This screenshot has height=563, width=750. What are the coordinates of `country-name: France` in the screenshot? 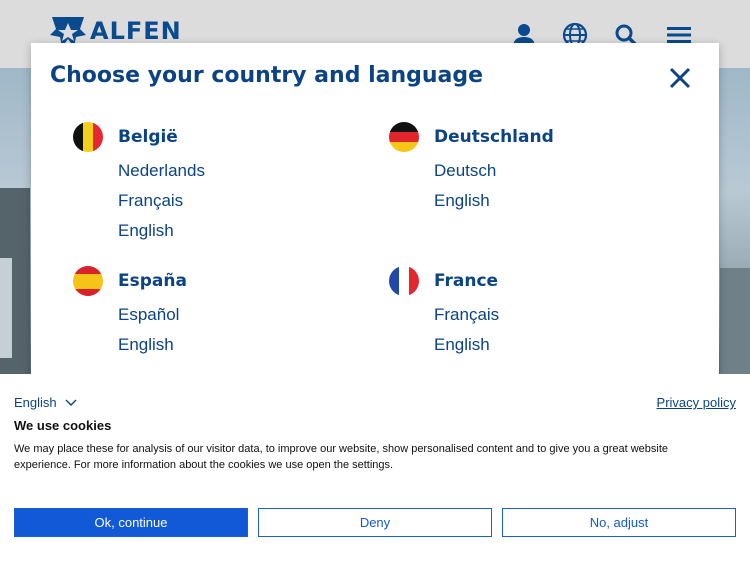 It's located at (466, 281).